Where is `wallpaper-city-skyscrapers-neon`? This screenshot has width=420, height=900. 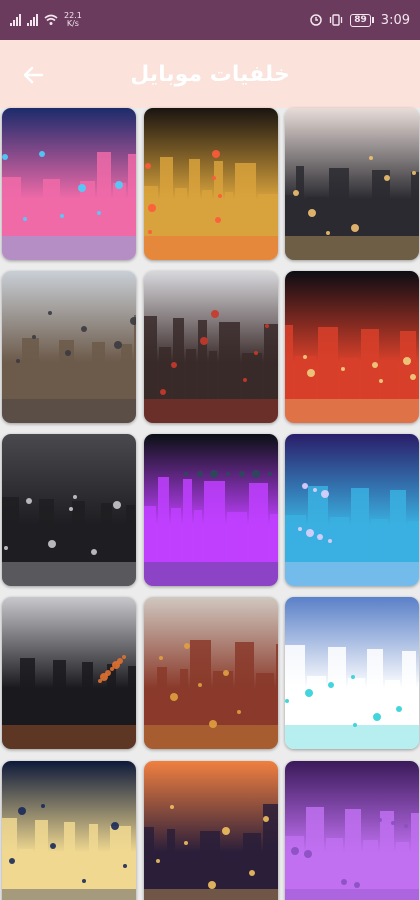
wallpaper-city-skyscrapers-neon is located at coordinates (69, 184).